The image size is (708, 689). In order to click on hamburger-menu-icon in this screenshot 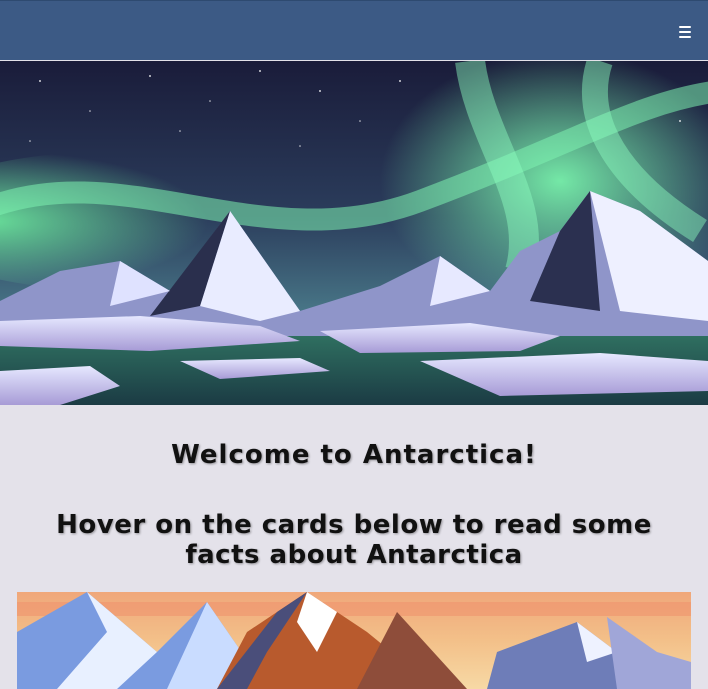, I will do `click(685, 32)`.